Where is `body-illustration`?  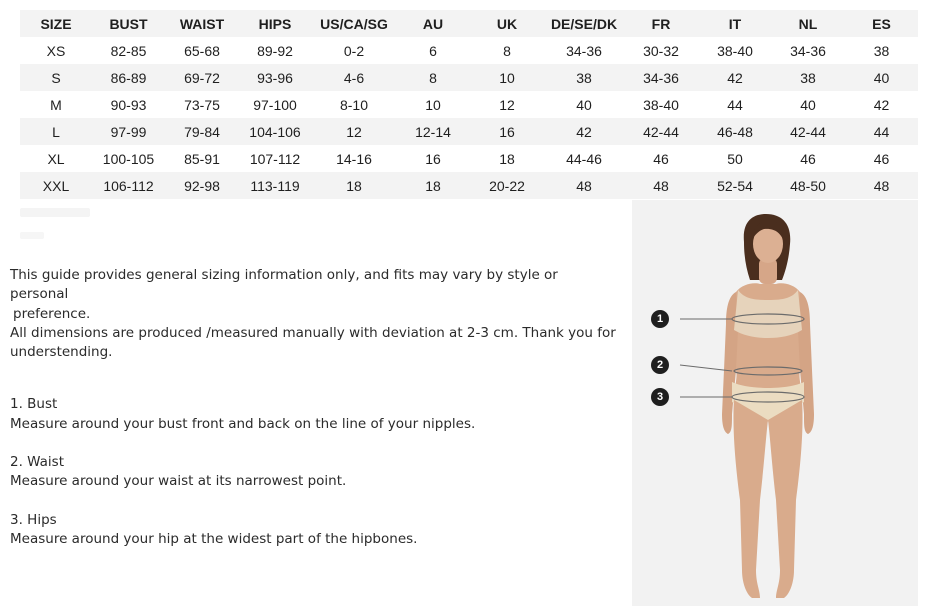
body-illustration is located at coordinates (746, 406).